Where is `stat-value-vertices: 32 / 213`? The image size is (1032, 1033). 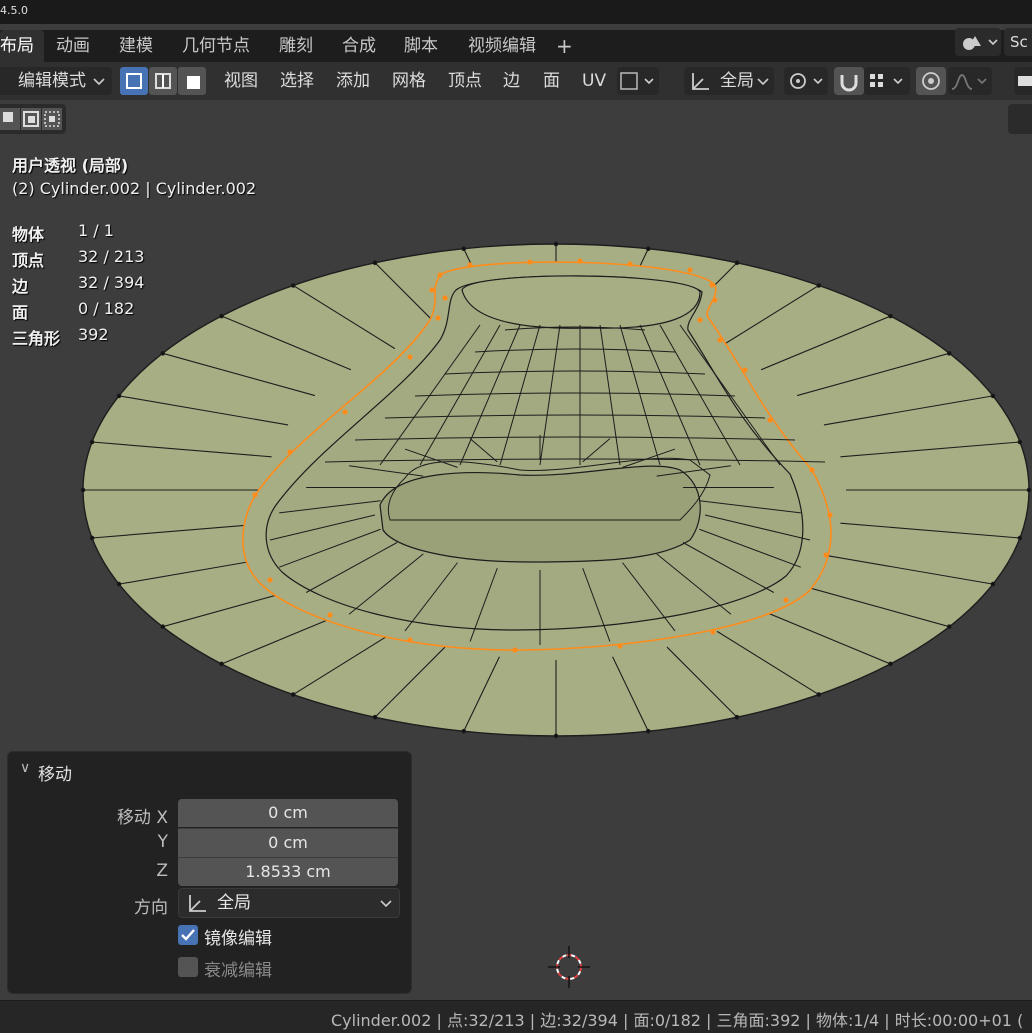
stat-value-vertices: 32 / 213 is located at coordinates (111, 256).